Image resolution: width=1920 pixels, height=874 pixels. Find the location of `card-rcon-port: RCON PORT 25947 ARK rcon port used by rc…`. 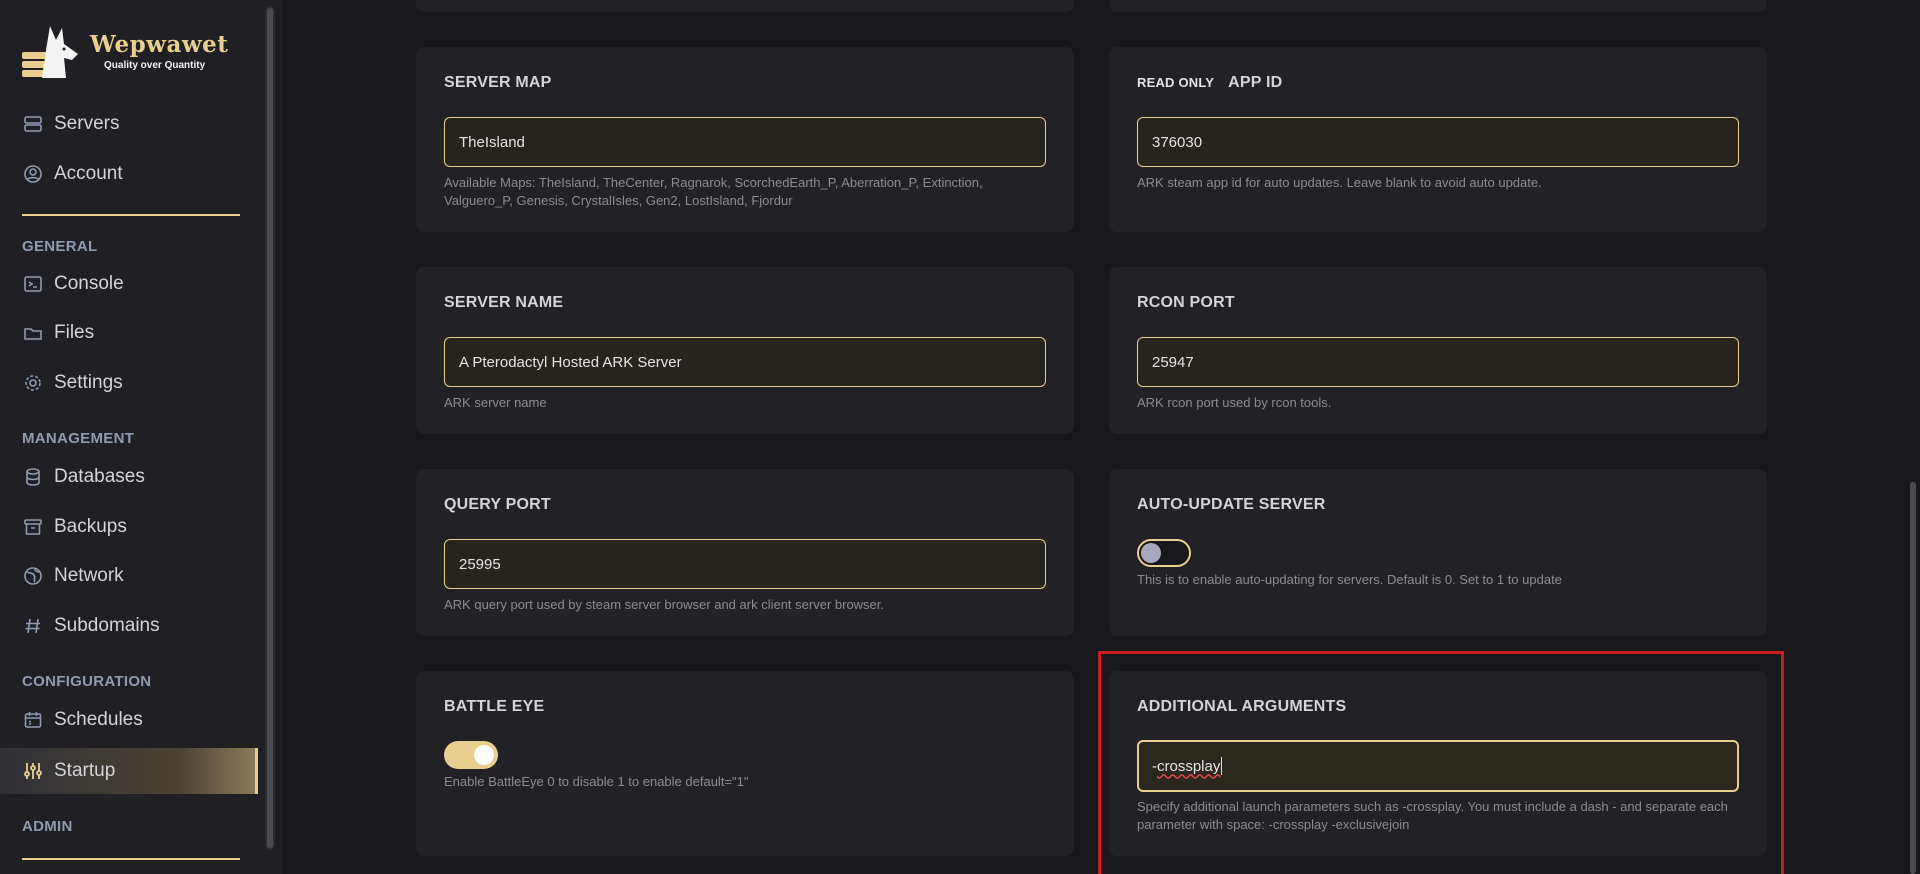

card-rcon-port: RCON PORT 25947 ARK rcon port used by rc… is located at coordinates (1438, 350).